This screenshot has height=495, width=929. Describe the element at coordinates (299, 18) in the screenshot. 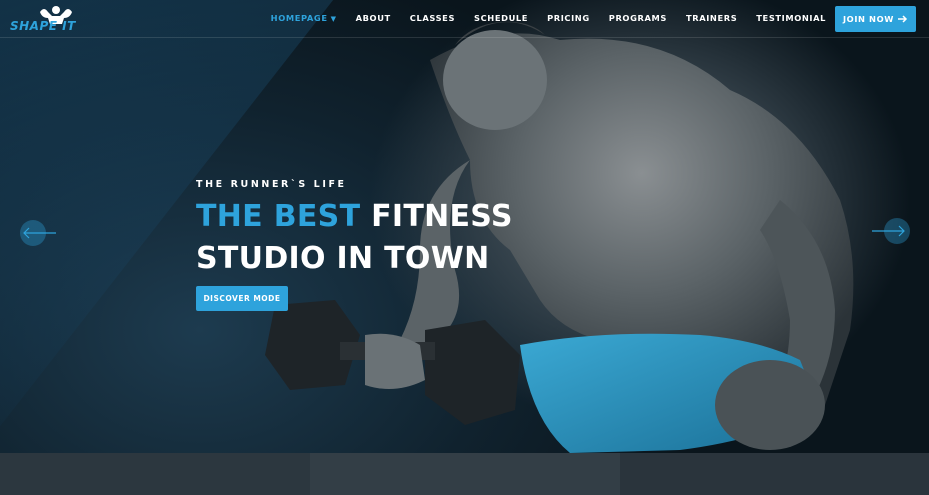

I see `nav-item-label: HOMEPAGE` at that location.